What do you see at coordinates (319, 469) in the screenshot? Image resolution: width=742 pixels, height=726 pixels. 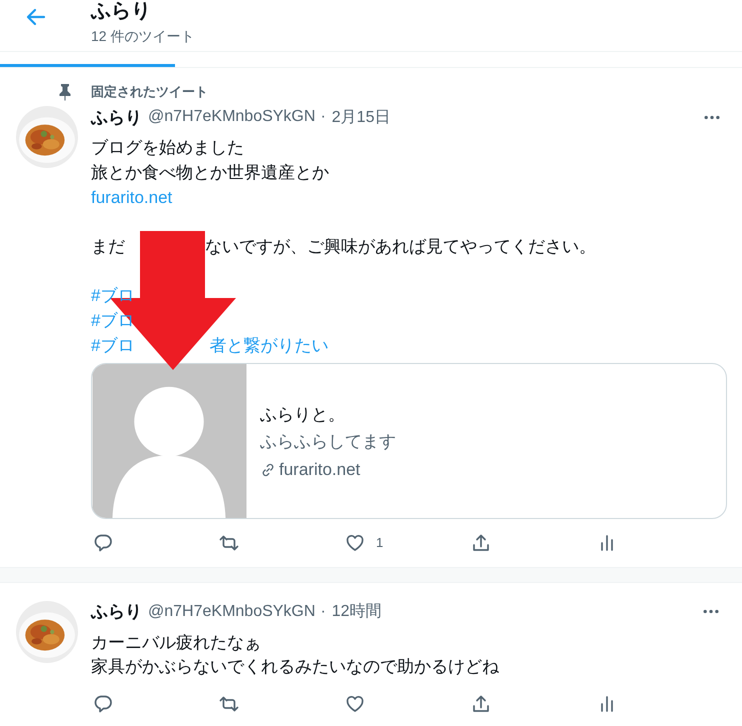 I see `card-domain: furarito.net` at bounding box center [319, 469].